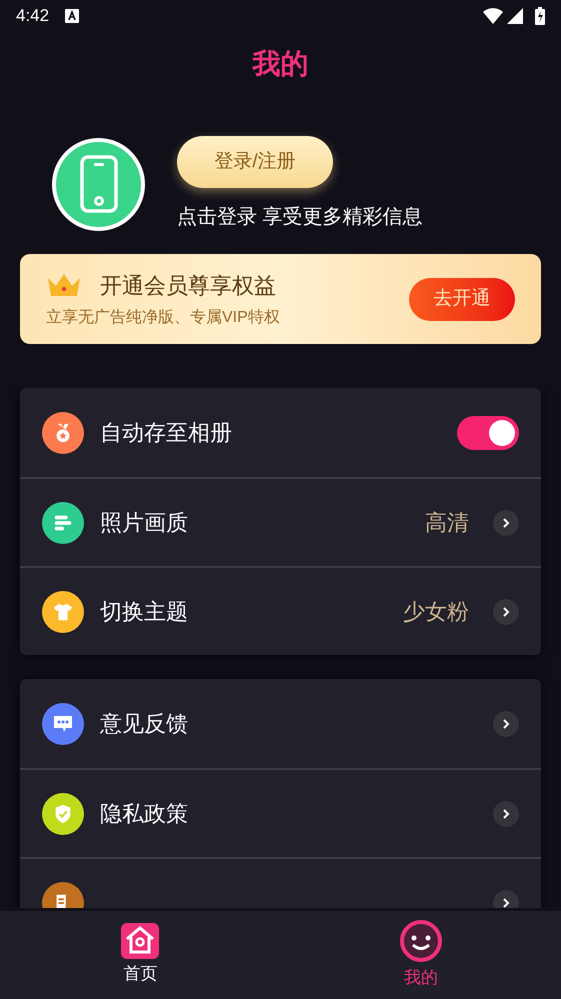  I want to click on settings-label: 照片画质, so click(144, 523).